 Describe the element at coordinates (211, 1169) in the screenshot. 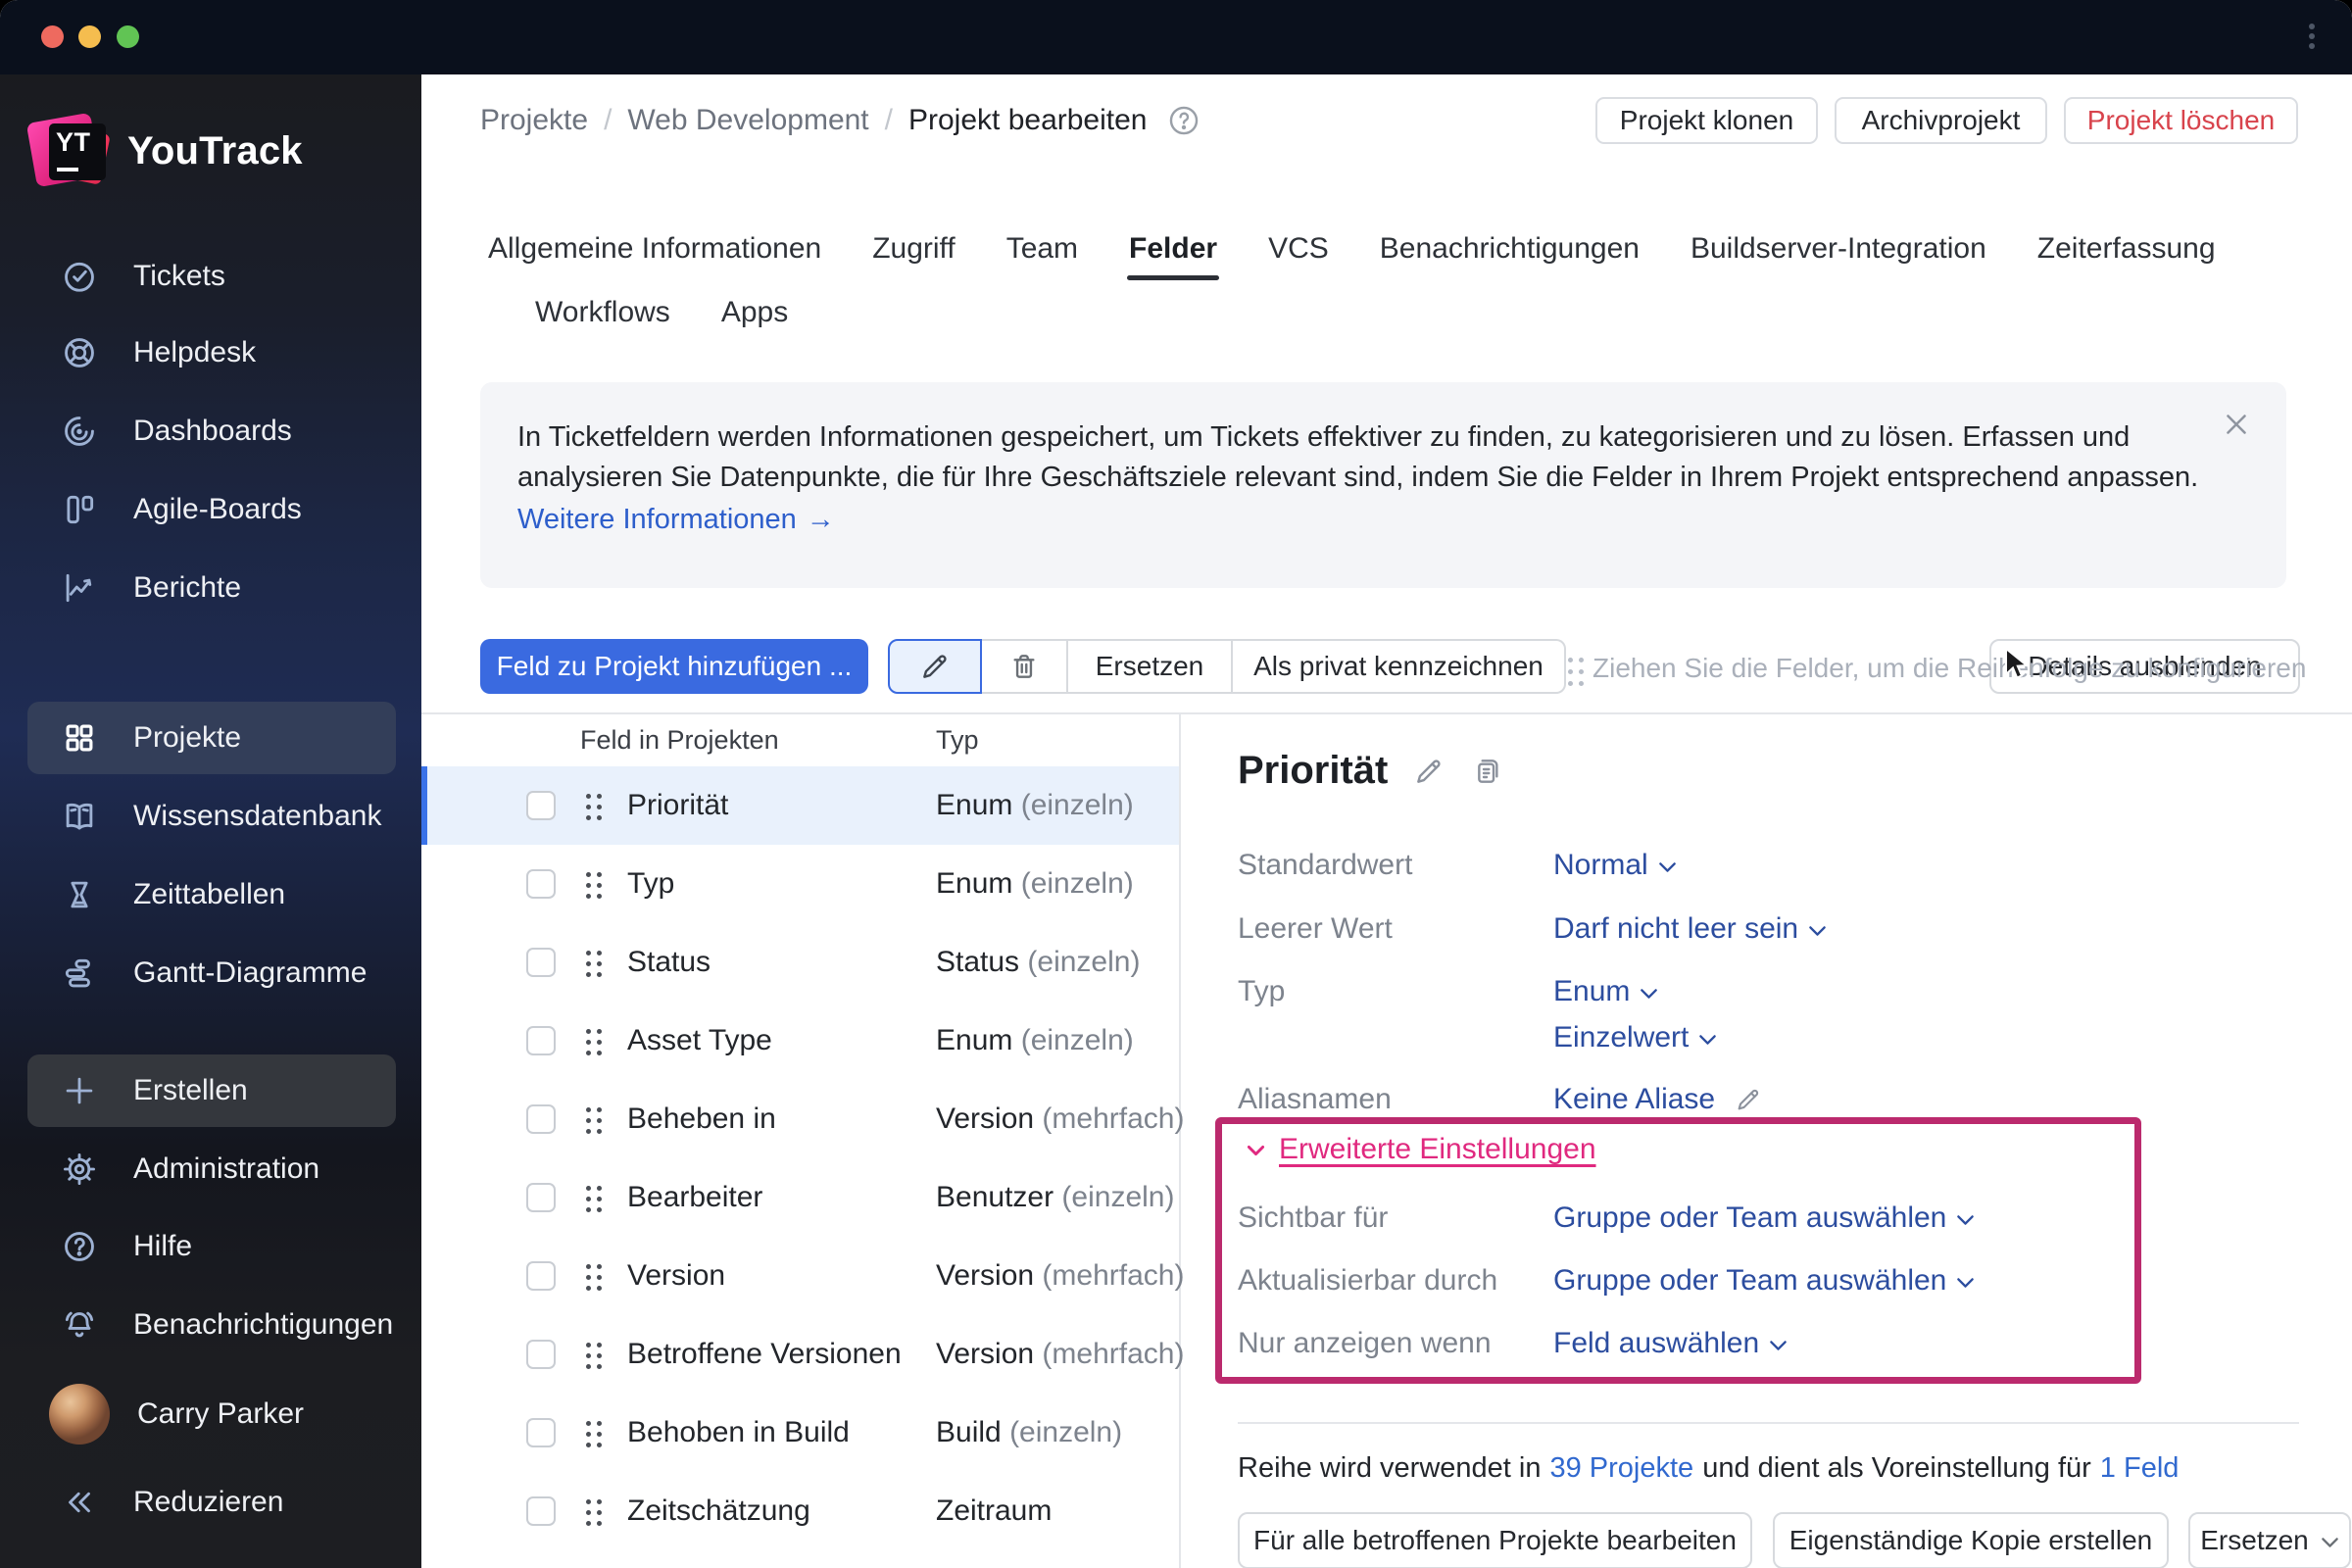

I see `sidebar-item-administration: Administration` at that location.